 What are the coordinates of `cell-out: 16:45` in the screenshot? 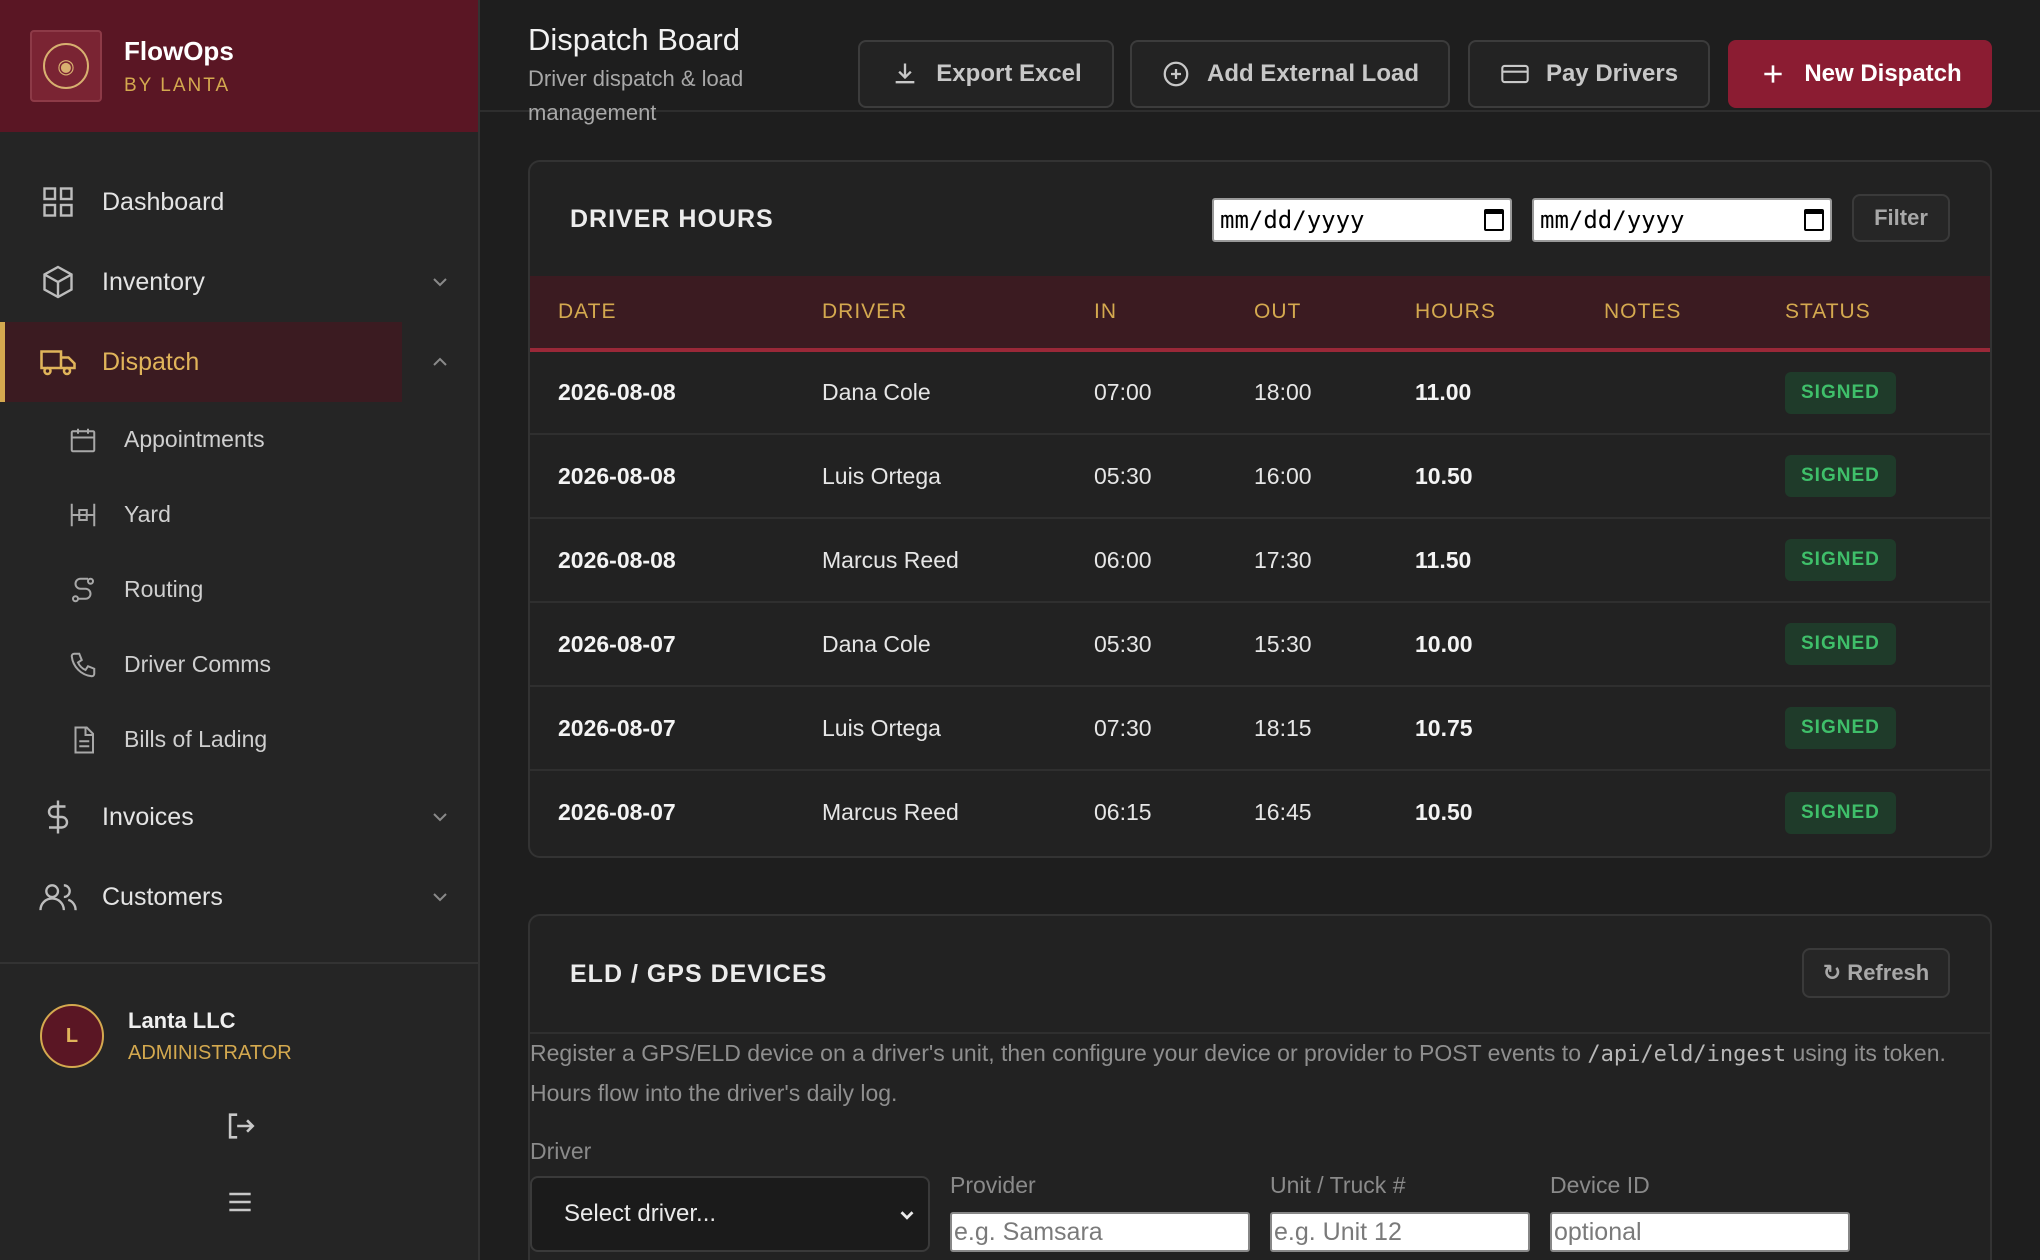 It's located at (1283, 812).